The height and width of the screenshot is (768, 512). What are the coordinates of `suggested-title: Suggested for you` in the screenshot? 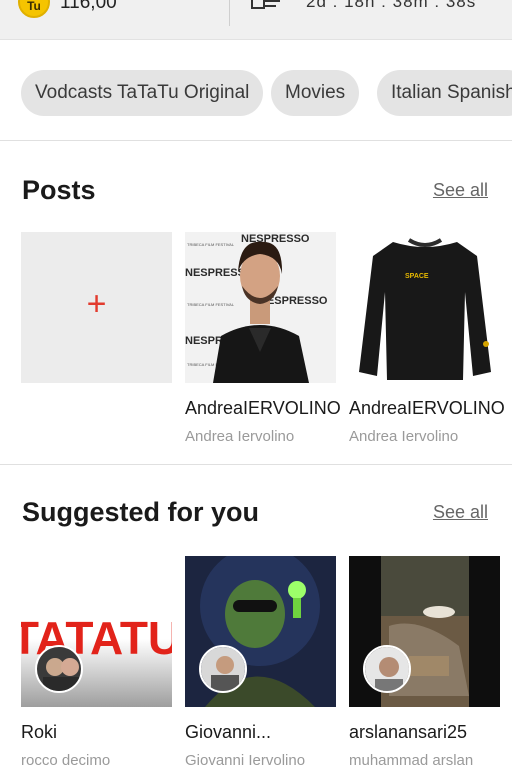 It's located at (141, 512).